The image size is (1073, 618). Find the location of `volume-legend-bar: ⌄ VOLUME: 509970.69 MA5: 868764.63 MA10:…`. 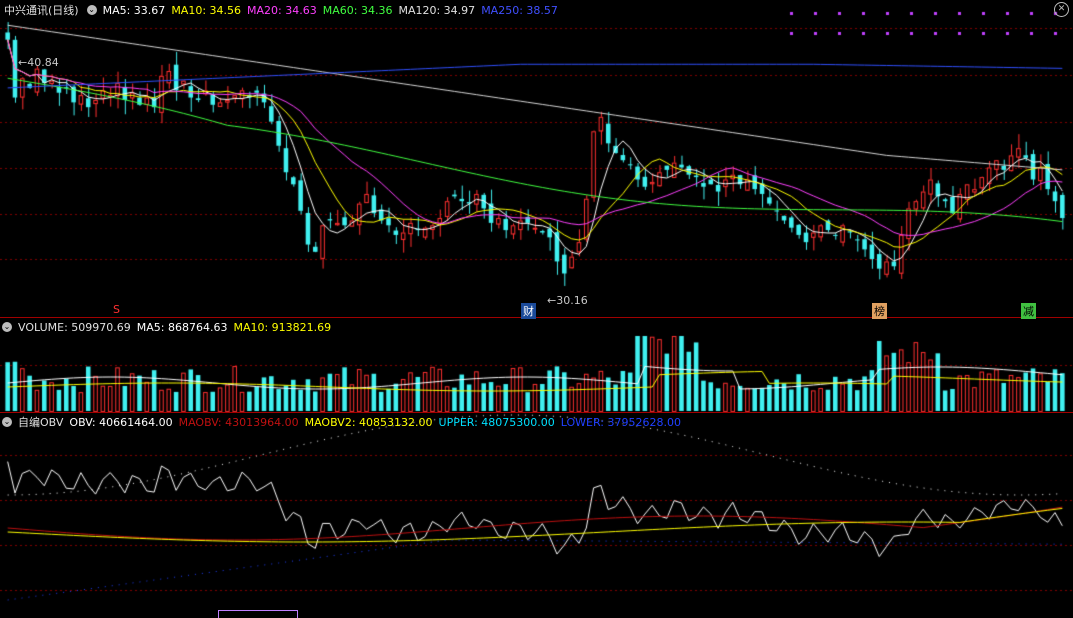

volume-legend-bar: ⌄ VOLUME: 509970.69 MA5: 868764.63 MA10:… is located at coordinates (536, 327).